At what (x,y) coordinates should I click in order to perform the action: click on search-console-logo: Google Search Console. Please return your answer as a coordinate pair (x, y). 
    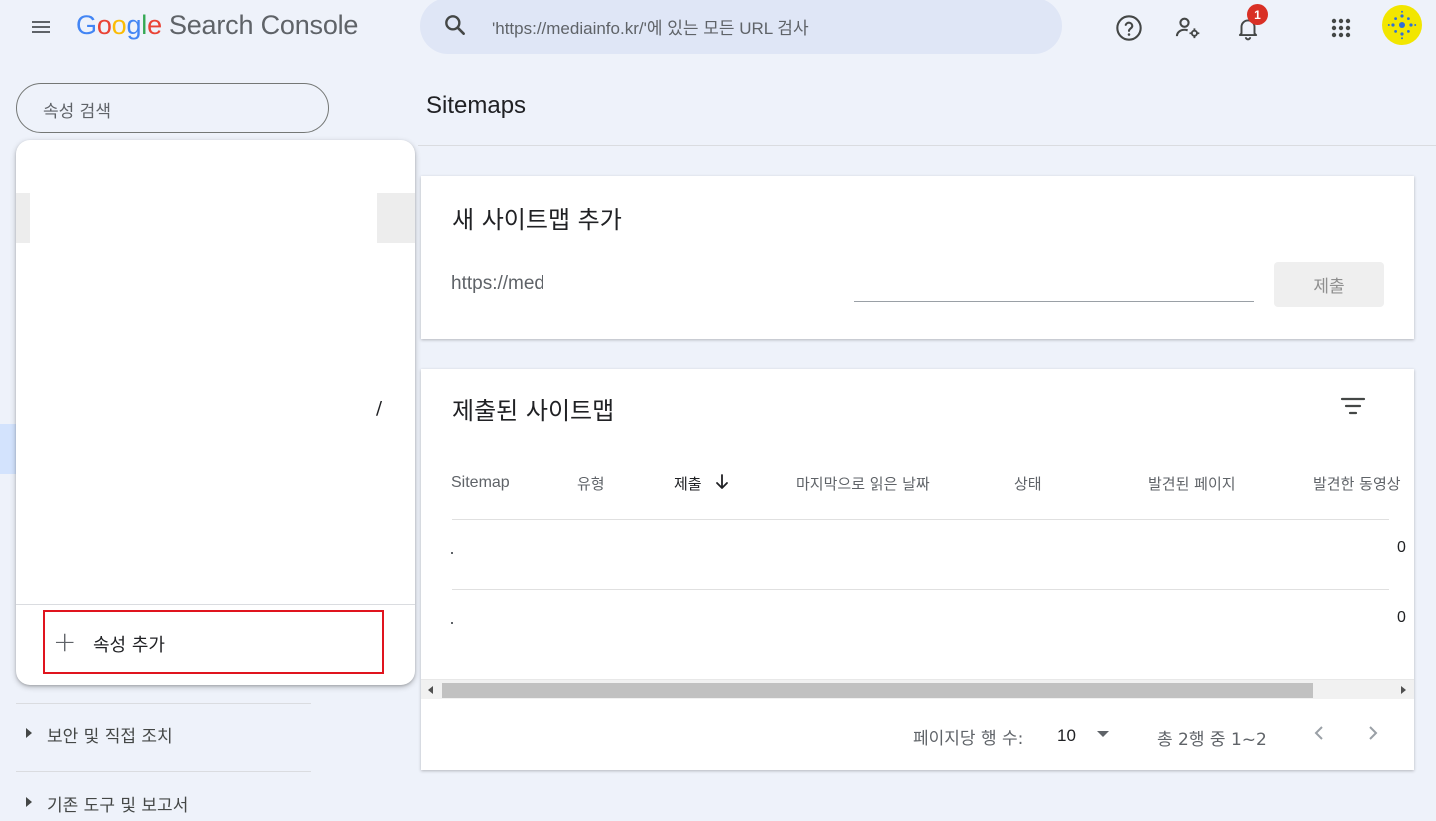
    Looking at the image, I should click on (217, 25).